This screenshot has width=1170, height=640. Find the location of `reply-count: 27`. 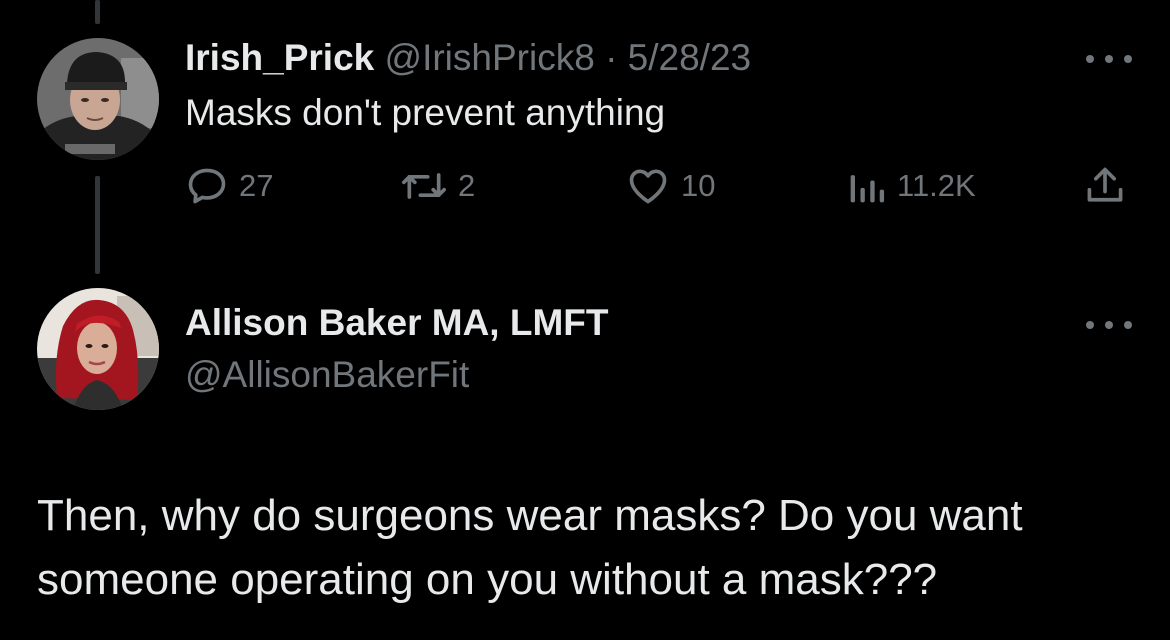

reply-count: 27 is located at coordinates (256, 185).